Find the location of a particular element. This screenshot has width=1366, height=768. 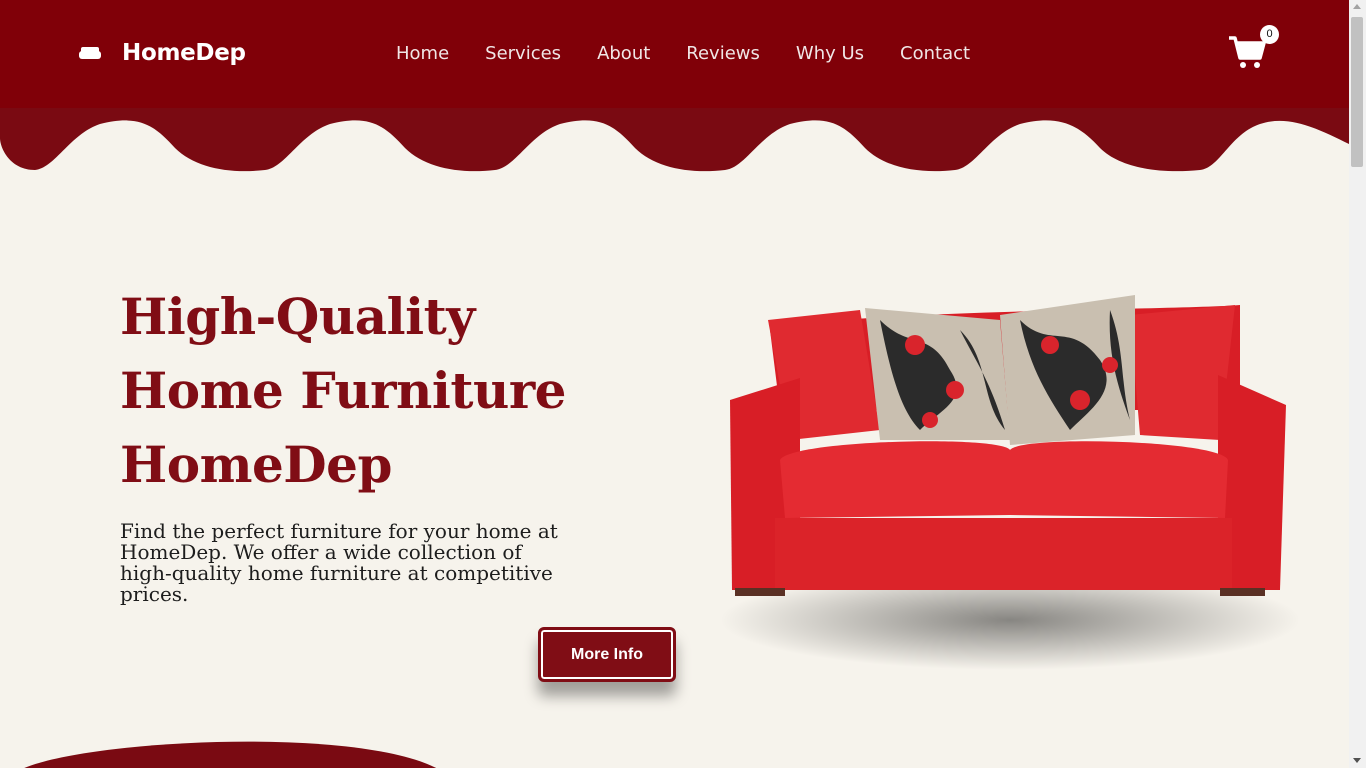

scroll-down-arrow-icon is located at coordinates (1357, 760).